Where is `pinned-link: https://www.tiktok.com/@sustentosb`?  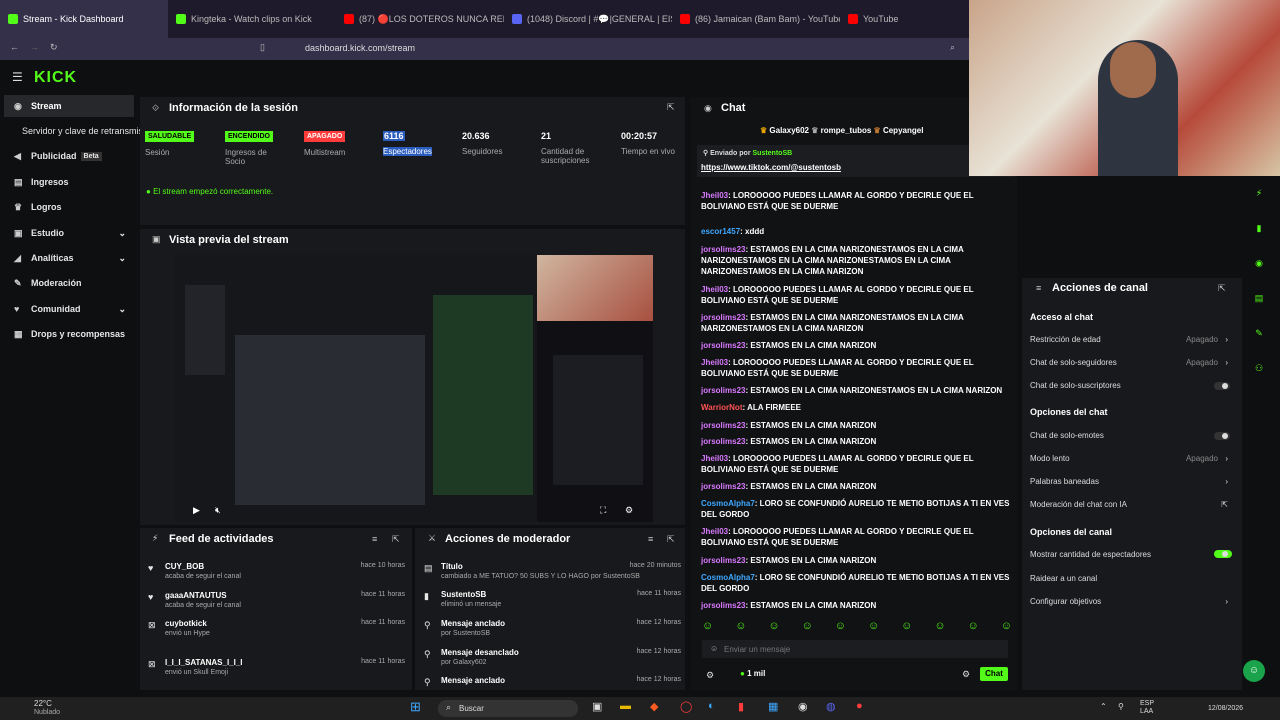
pinned-link: https://www.tiktok.com/@sustentosb is located at coordinates (771, 167).